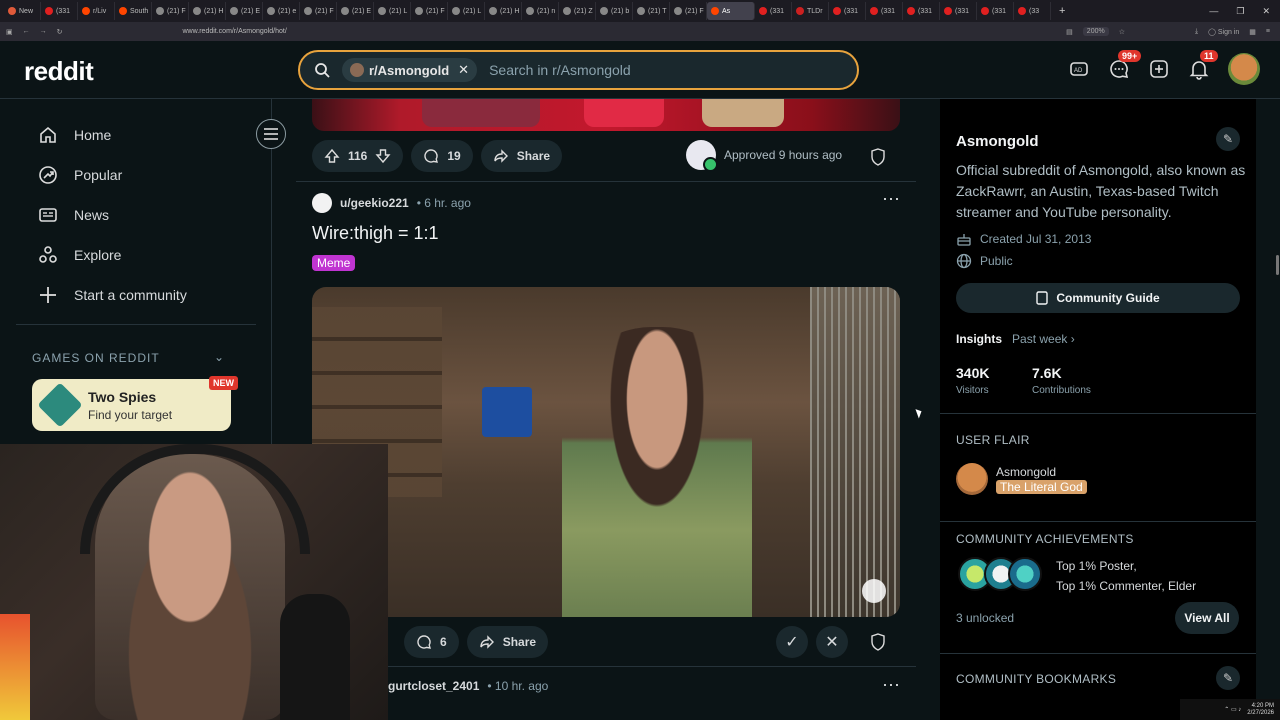 The width and height of the screenshot is (1280, 720). What do you see at coordinates (60, 405) in the screenshot?
I see `game-icon` at bounding box center [60, 405].